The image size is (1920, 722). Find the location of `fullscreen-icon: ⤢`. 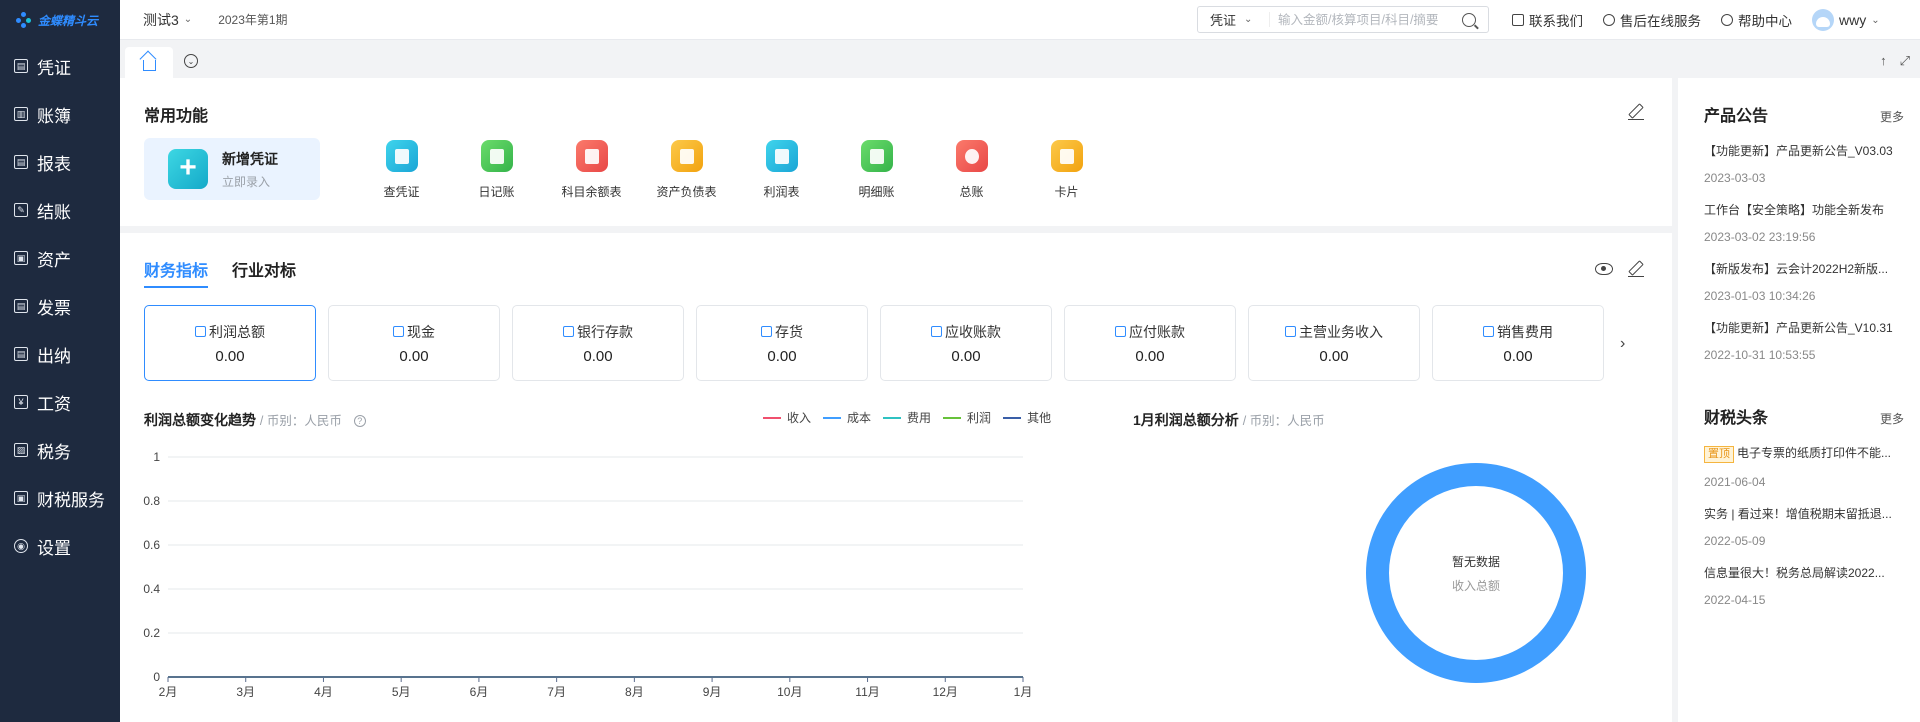

fullscreen-icon: ⤢ is located at coordinates (1905, 61).